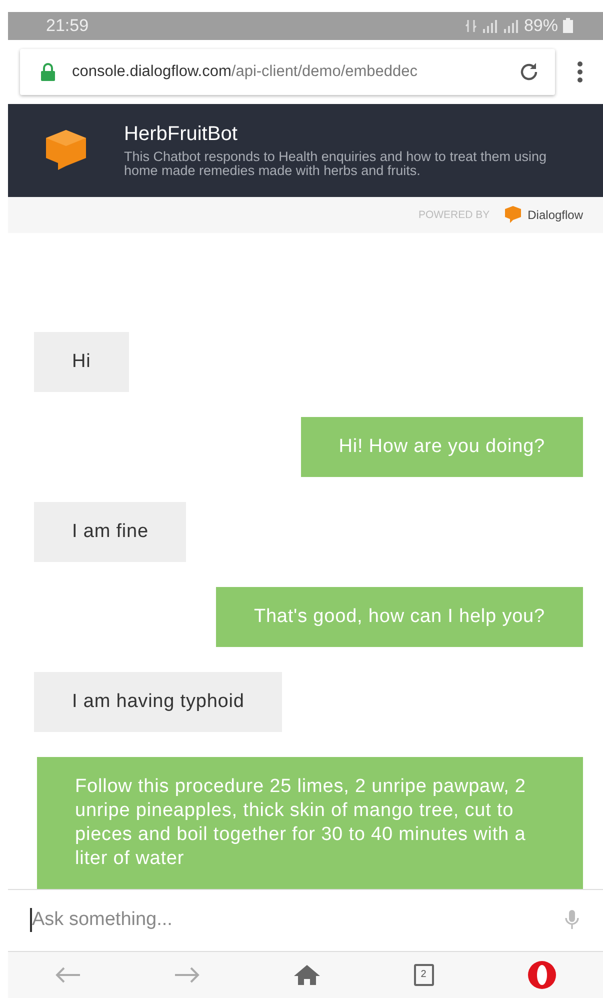 Image resolution: width=603 pixels, height=998 pixels. I want to click on address-bar: console.dialogflow.com/api-client/demo/embeddec, so click(287, 71).